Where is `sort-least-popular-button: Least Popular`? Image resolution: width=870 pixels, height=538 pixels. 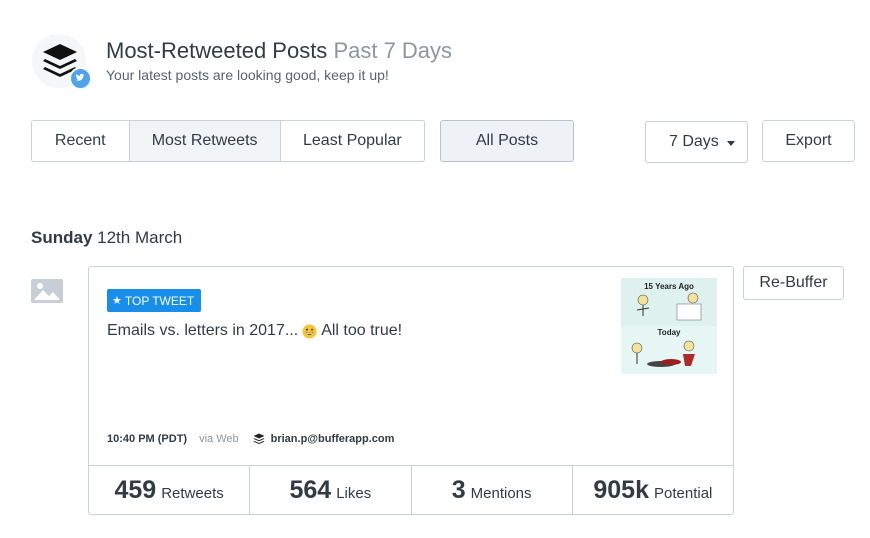
sort-least-popular-button: Least Popular is located at coordinates (352, 141).